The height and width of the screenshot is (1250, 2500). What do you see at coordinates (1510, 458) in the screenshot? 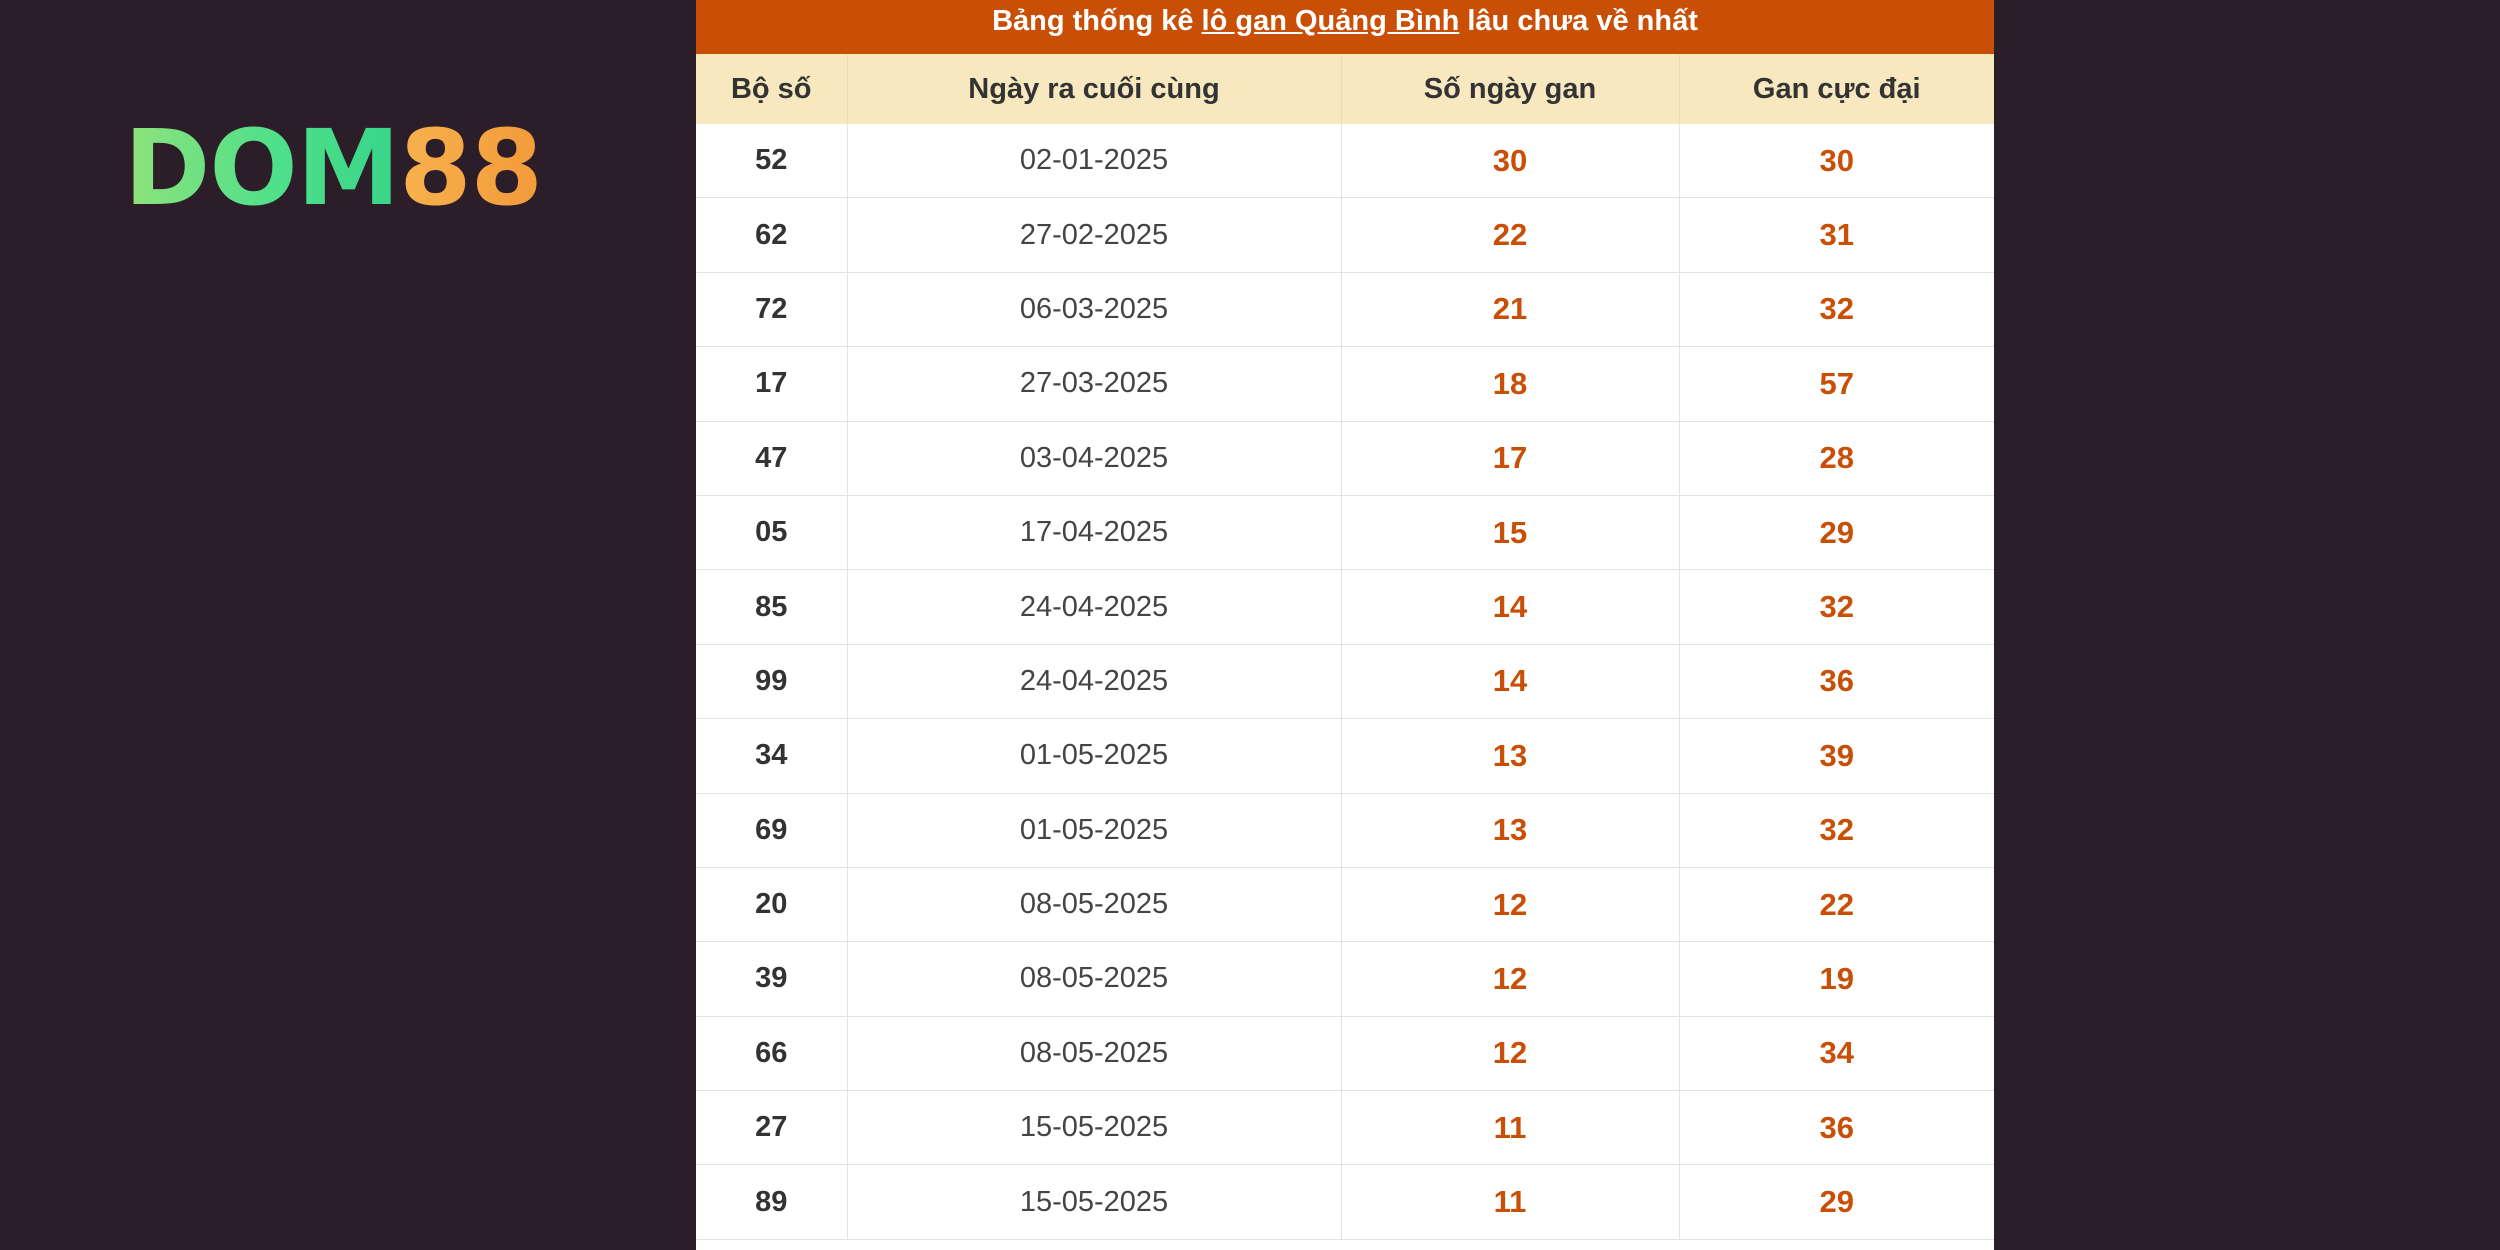
I see `so-ngay-gan-cell: 17` at bounding box center [1510, 458].